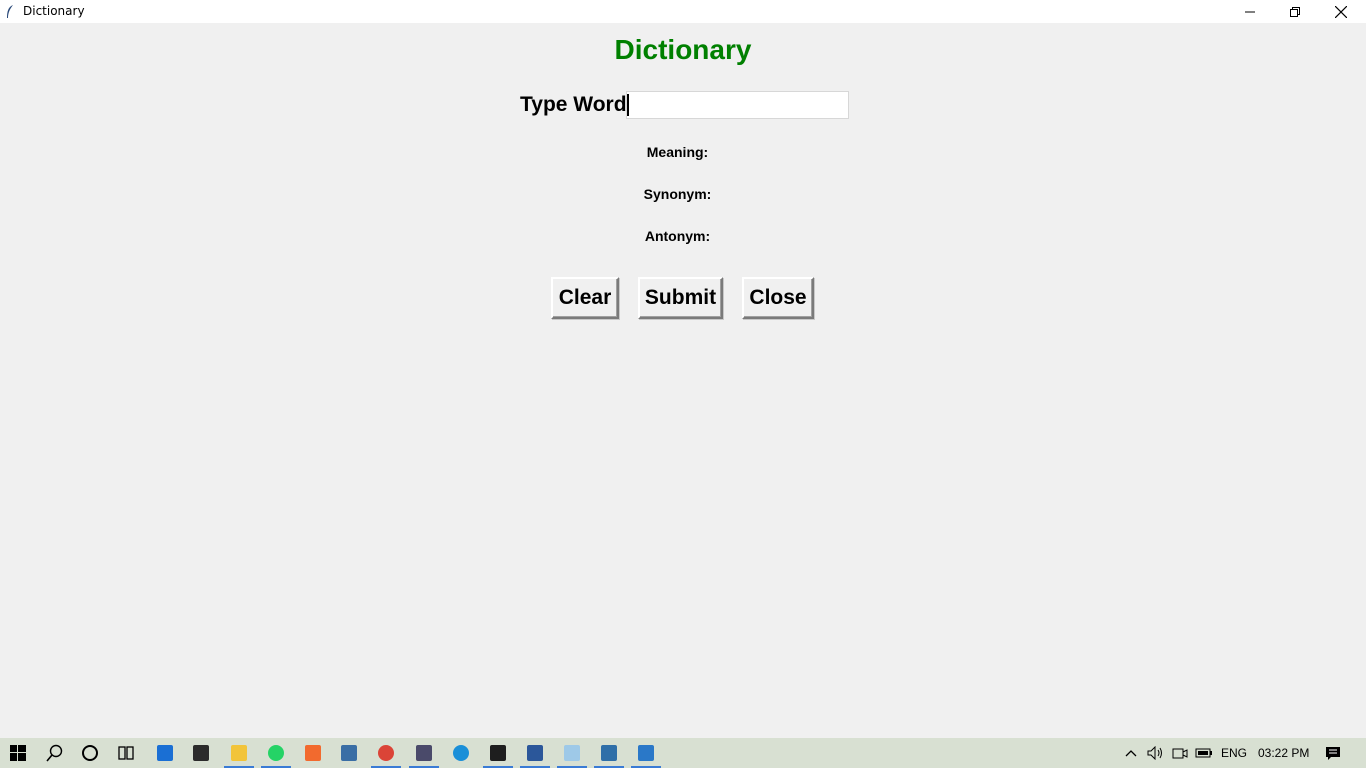  Describe the element at coordinates (1234, 753) in the screenshot. I see `tray-language: ENG` at that location.